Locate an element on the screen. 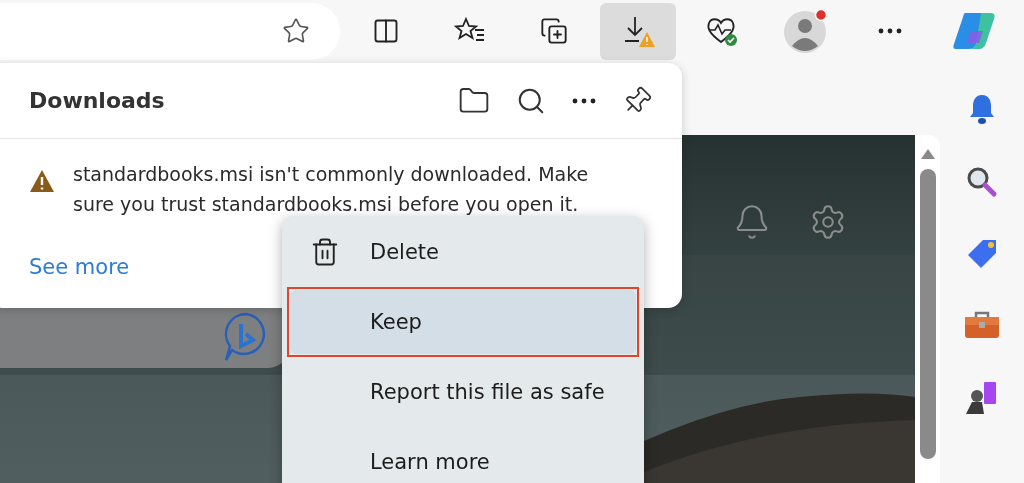  scrollbar is located at coordinates (927, 309).